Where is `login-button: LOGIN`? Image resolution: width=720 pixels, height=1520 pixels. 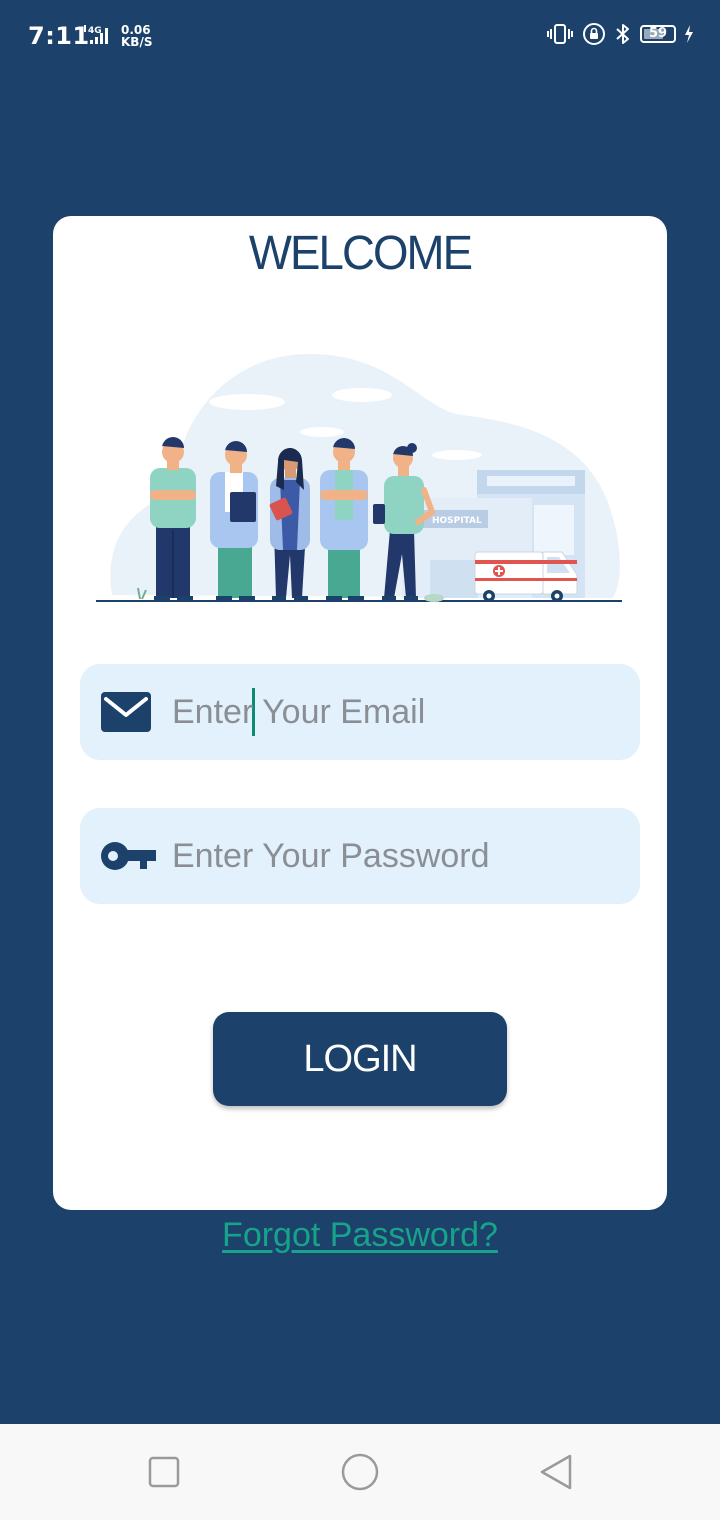 login-button: LOGIN is located at coordinates (360, 1059).